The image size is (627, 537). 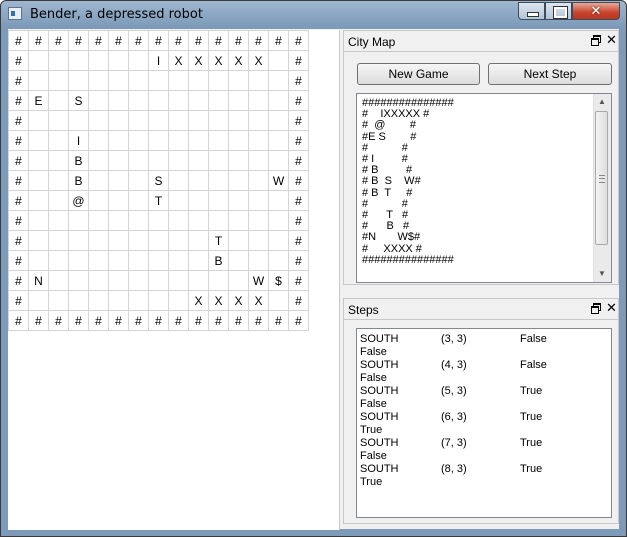 I want to click on grid-cell: T, so click(x=218, y=240).